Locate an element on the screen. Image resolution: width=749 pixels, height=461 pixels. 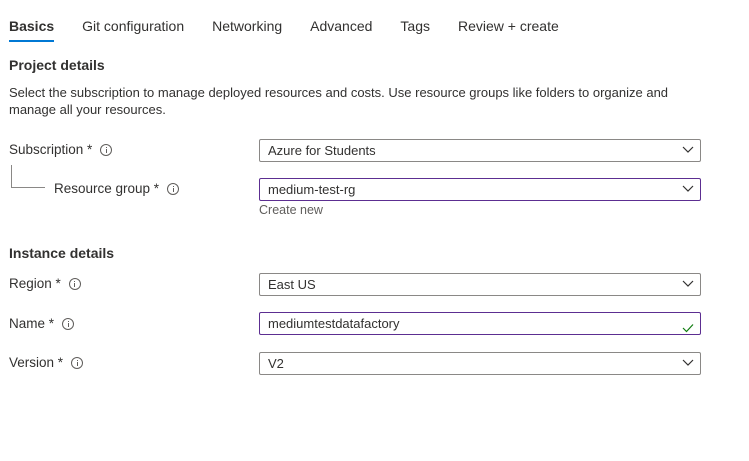
tree-connector is located at coordinates (28, 176).